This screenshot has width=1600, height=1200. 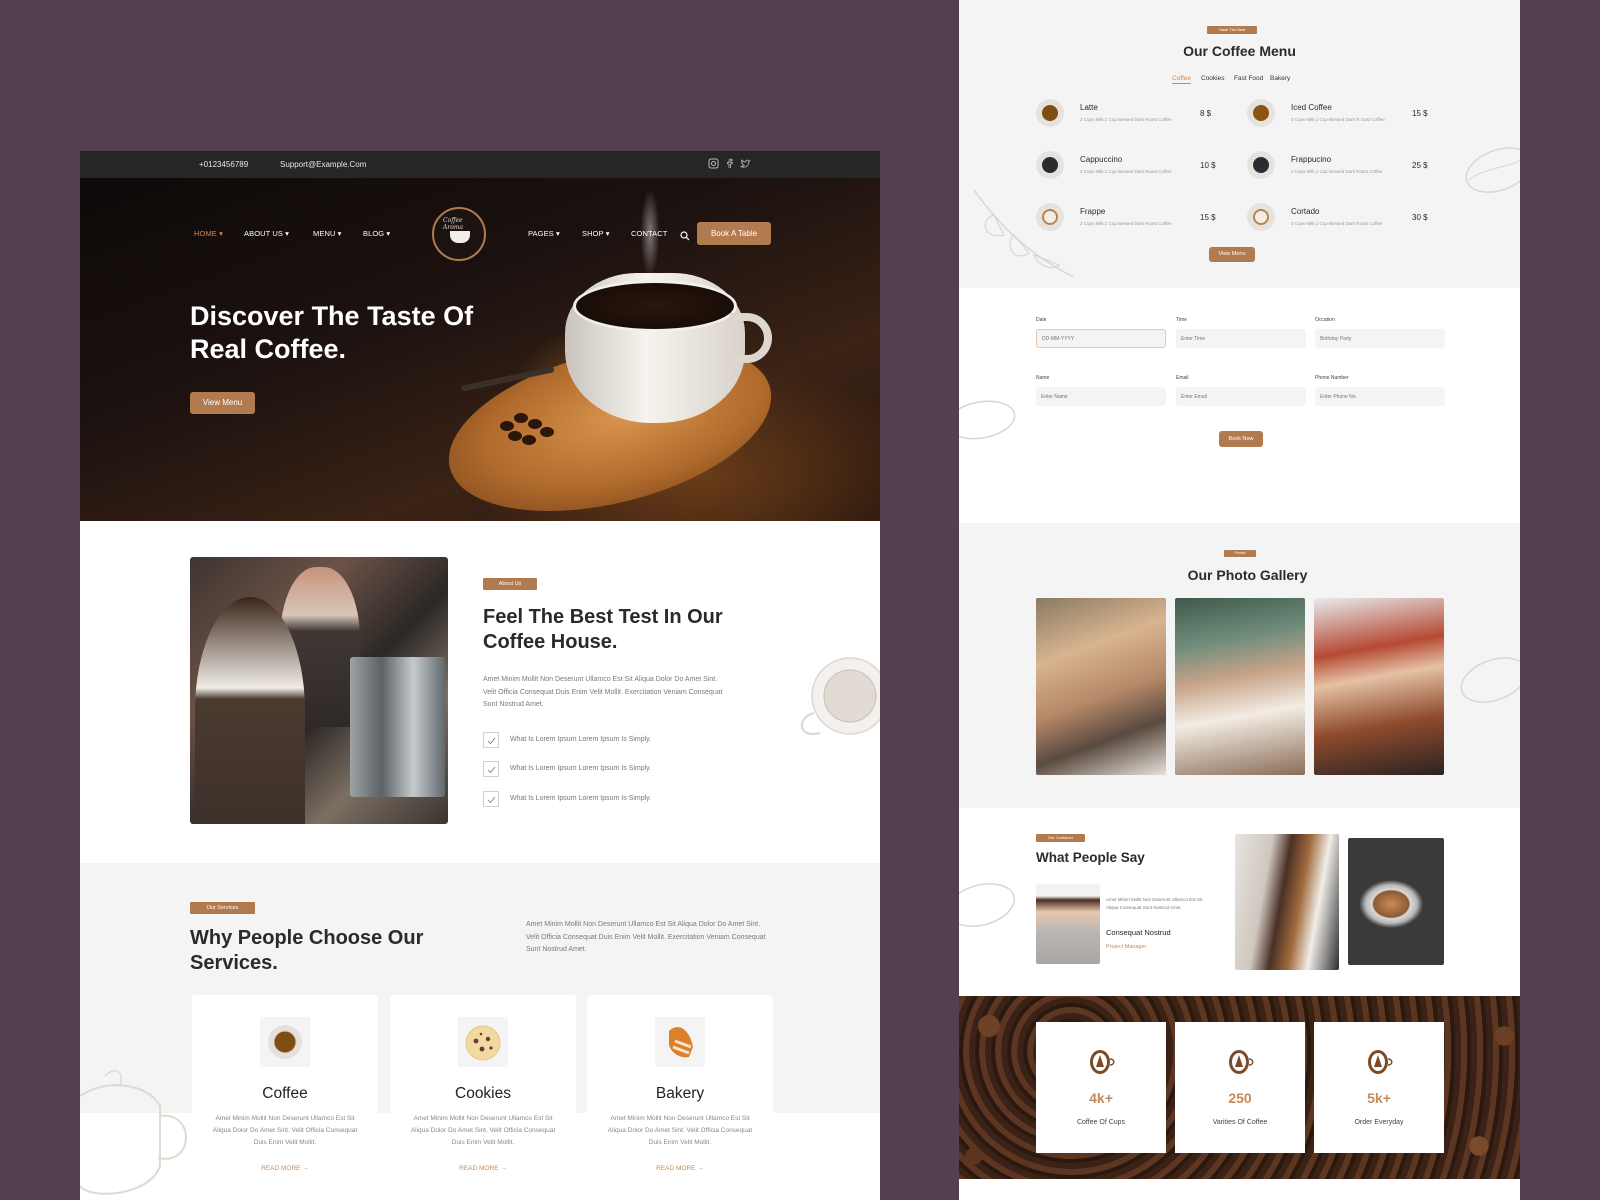 What do you see at coordinates (544, 233) in the screenshot?
I see `nav-pages: PAGES ▾` at bounding box center [544, 233].